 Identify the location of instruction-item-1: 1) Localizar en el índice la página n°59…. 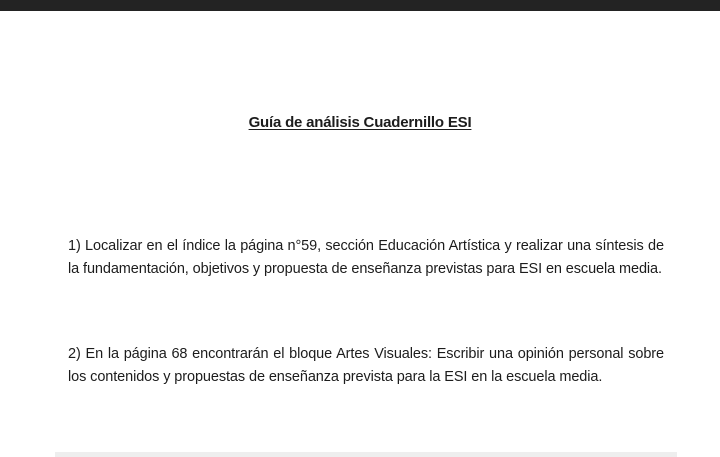
(366, 257).